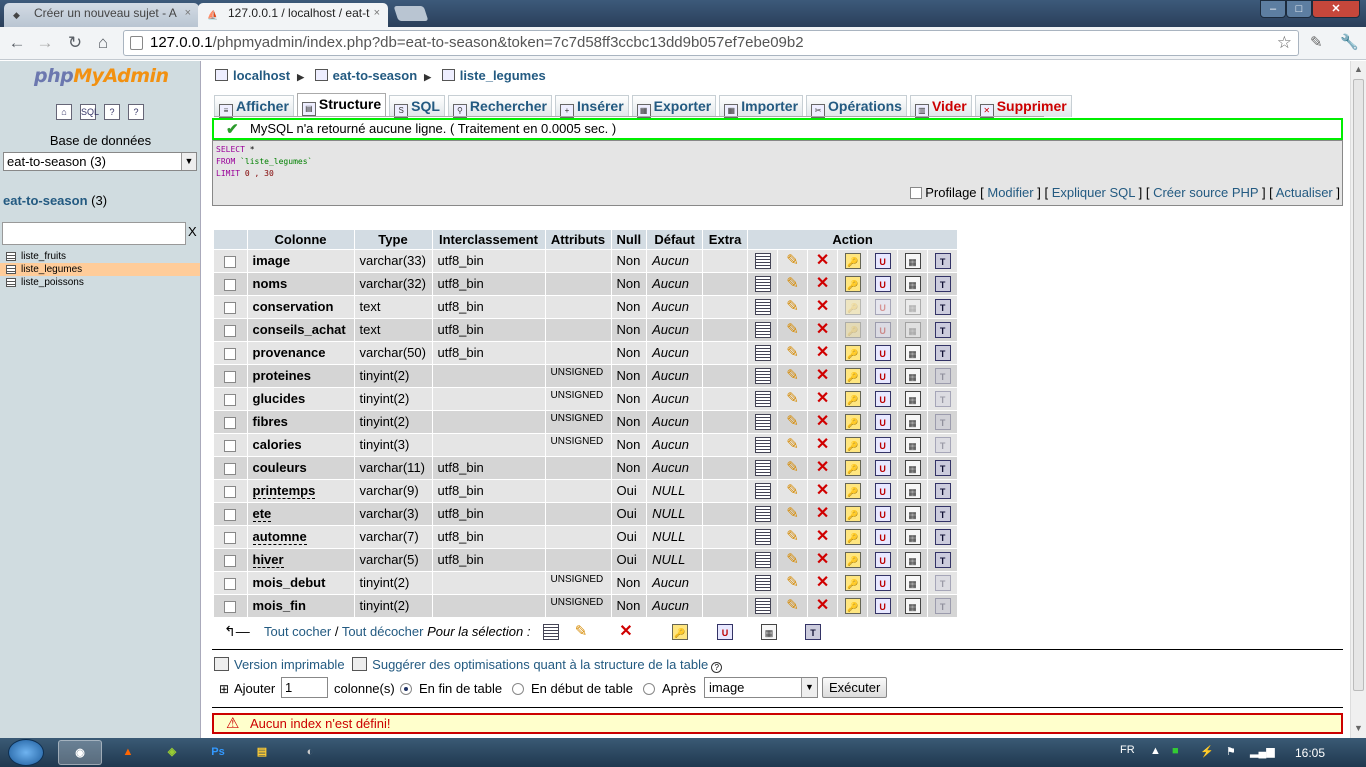 The height and width of the screenshot is (767, 1366). What do you see at coordinates (103, 43) in the screenshot?
I see `home-button: ⌂` at bounding box center [103, 43].